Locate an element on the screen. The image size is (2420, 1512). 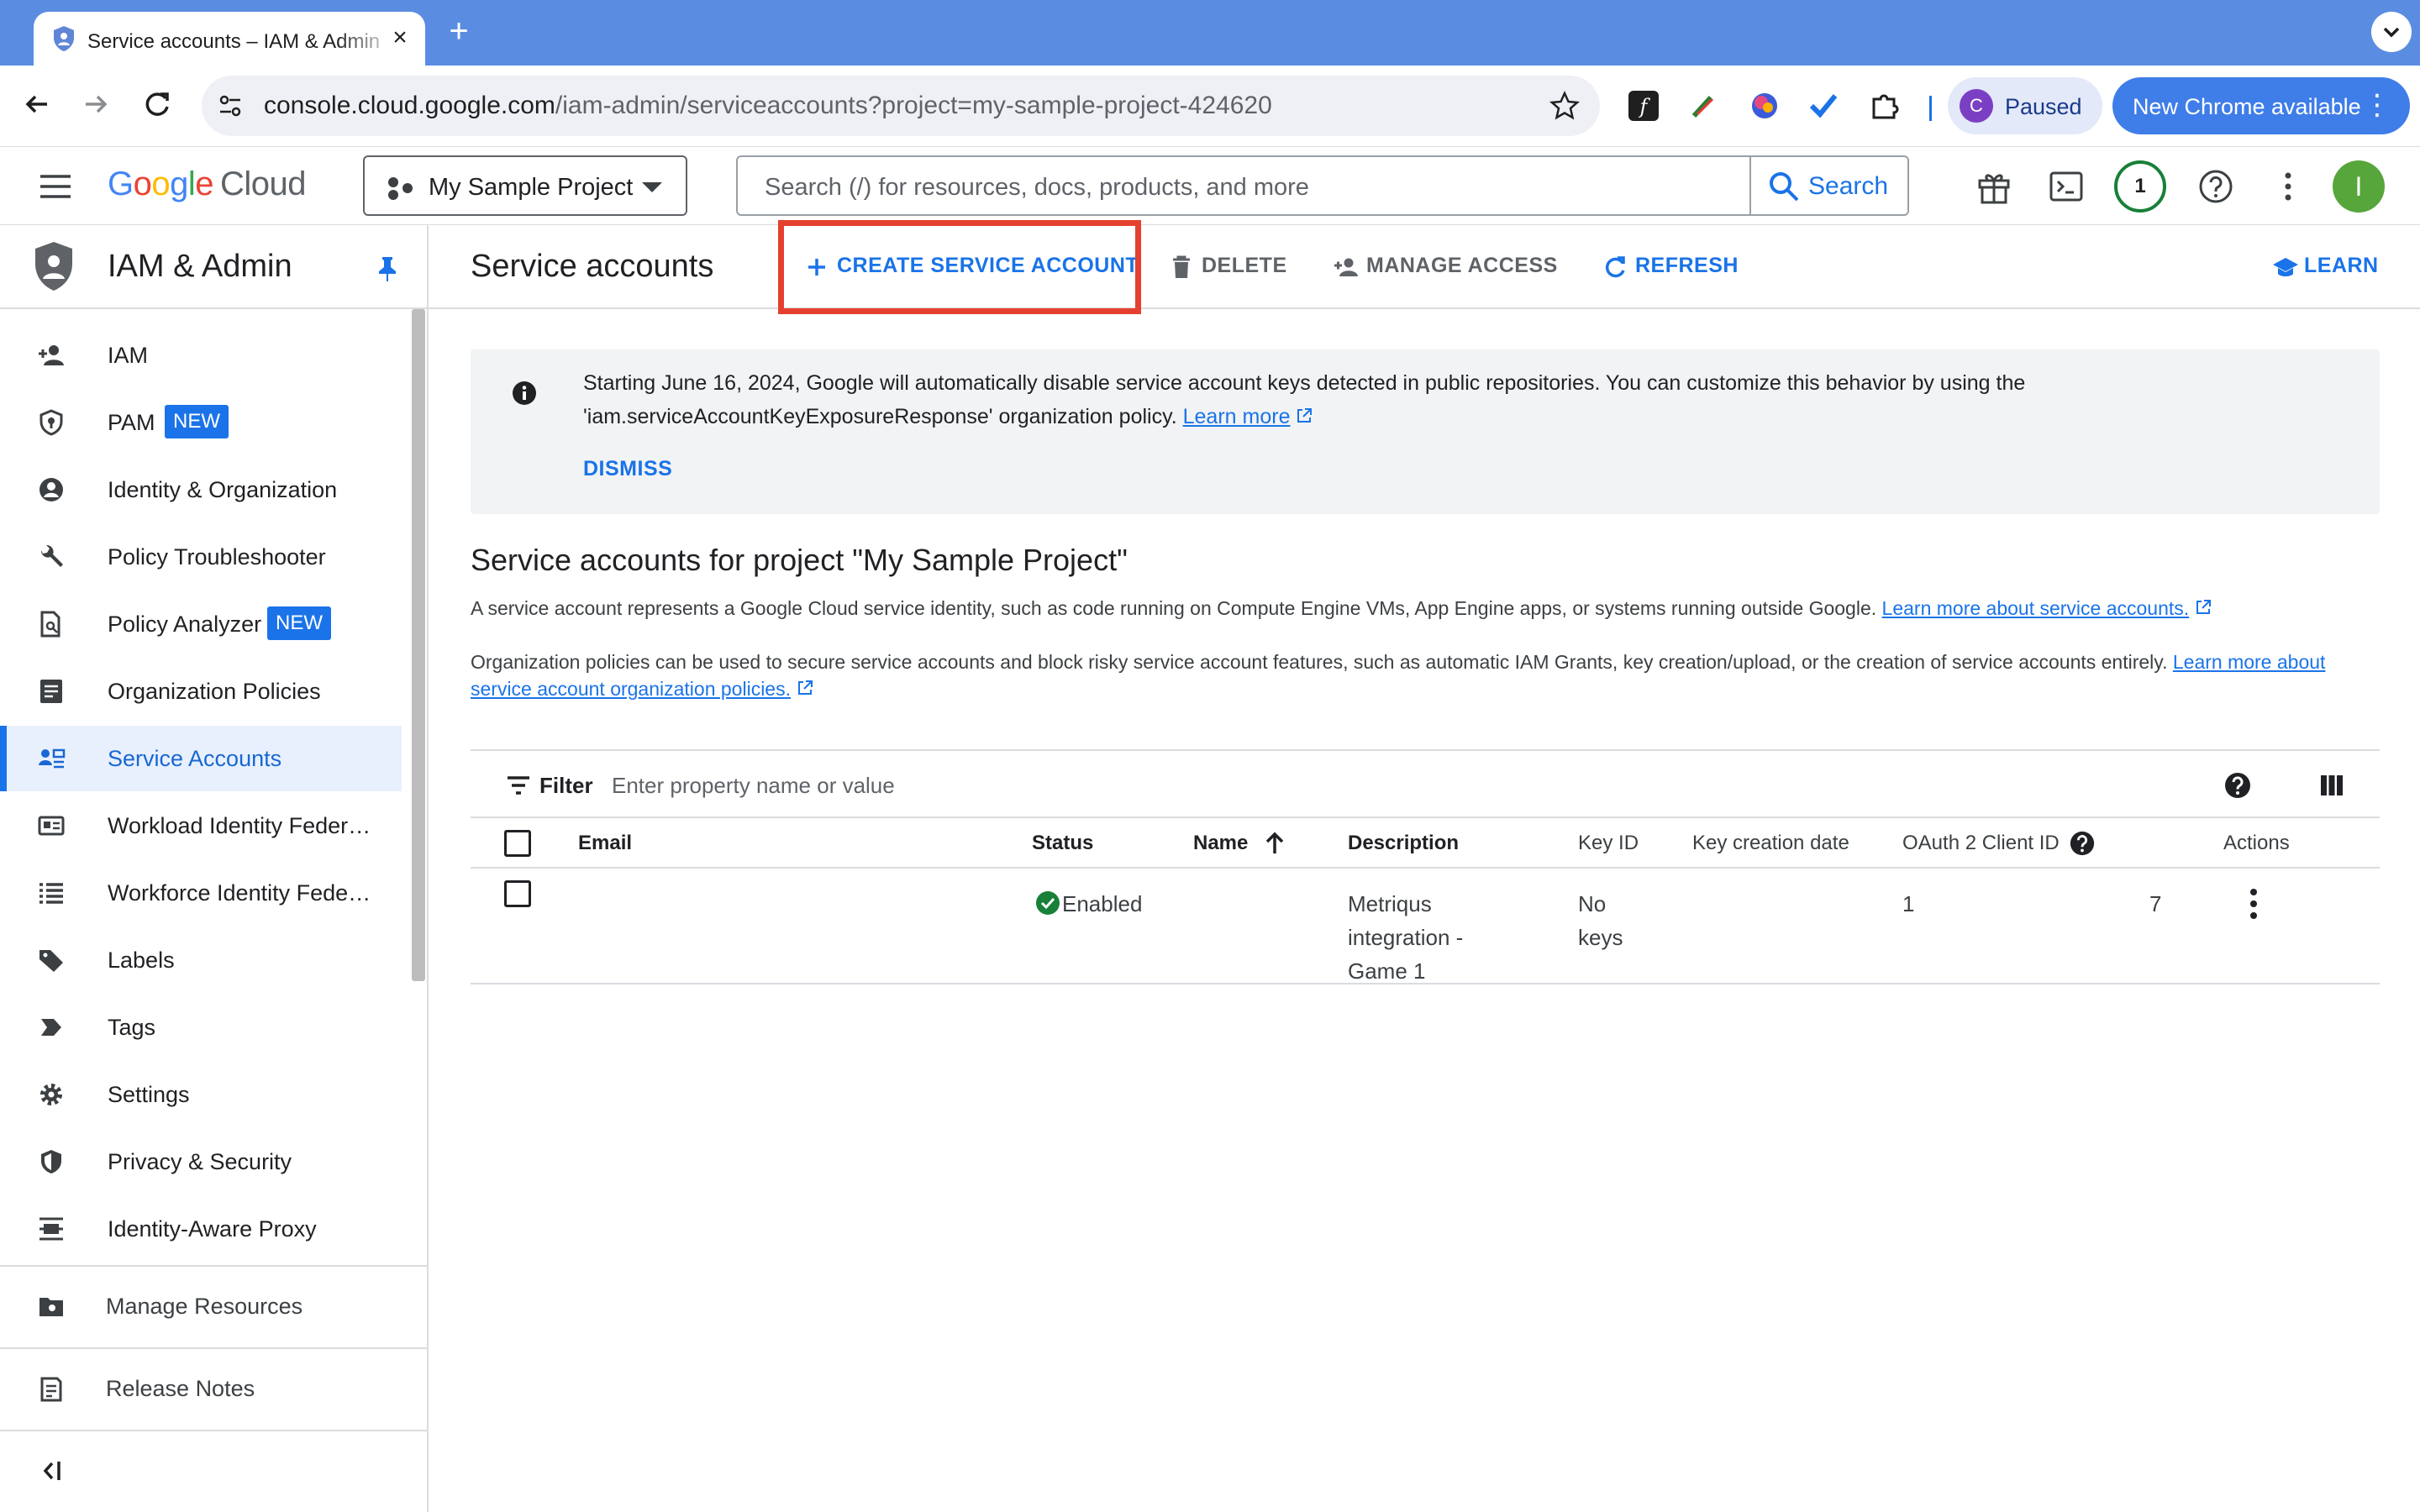
user-avatar: I is located at coordinates (2359, 186).